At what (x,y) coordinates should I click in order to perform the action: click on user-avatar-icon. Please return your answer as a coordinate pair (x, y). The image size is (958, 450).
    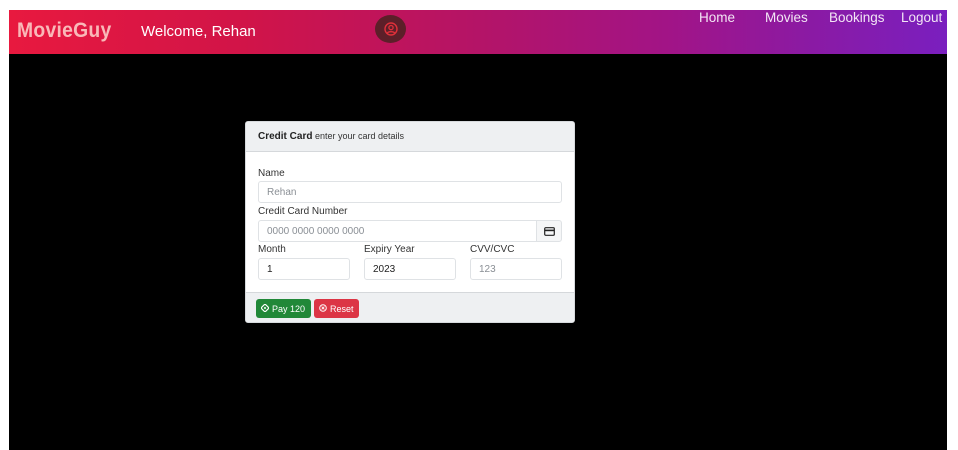
    Looking at the image, I should click on (390, 29).